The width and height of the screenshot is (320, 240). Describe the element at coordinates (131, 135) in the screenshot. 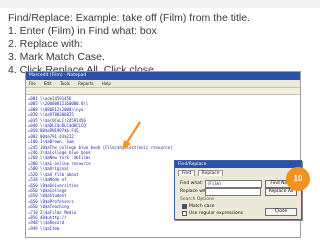

I see `pointer-arrow-icon` at that location.